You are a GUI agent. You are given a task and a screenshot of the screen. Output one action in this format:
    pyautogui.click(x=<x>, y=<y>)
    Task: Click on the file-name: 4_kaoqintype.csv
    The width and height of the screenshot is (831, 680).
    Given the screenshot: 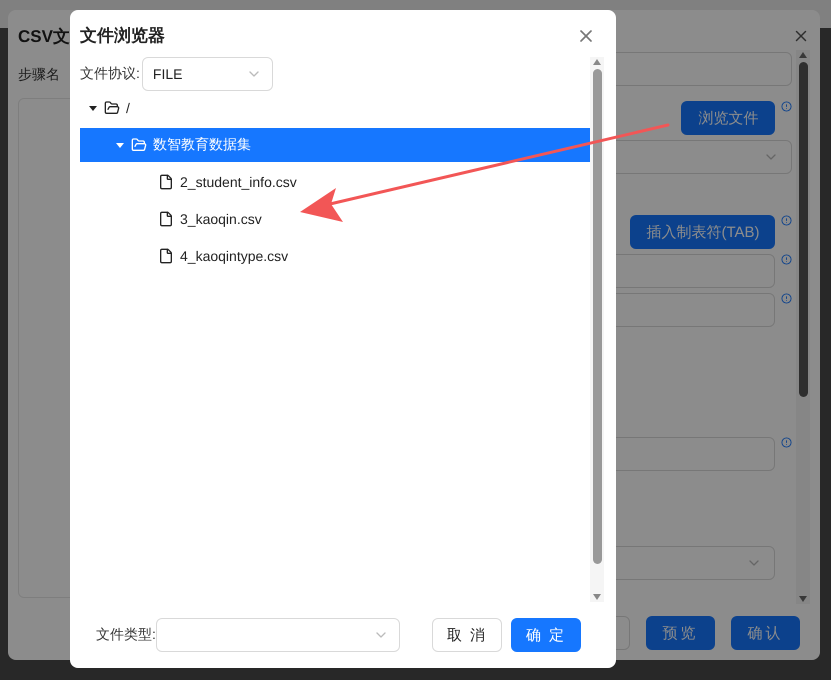 What is the action you would take?
    pyautogui.click(x=234, y=256)
    